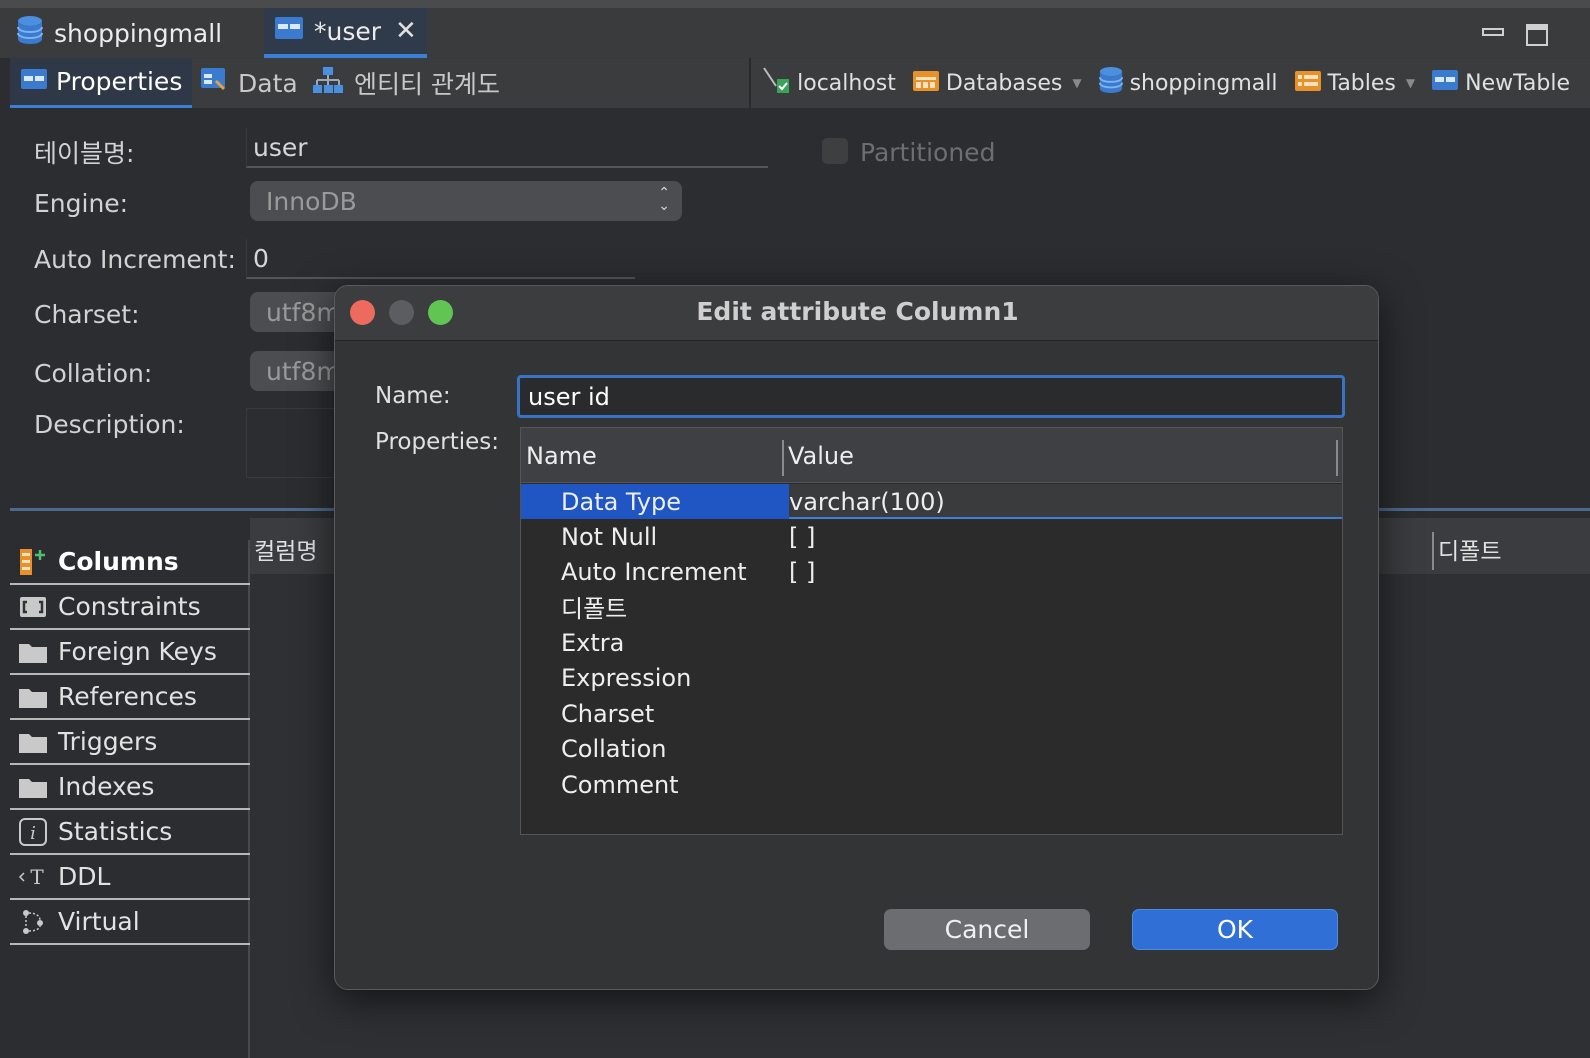 This screenshot has height=1058, width=1590. I want to click on property-row: Data Type varchar(100), so click(931, 501).